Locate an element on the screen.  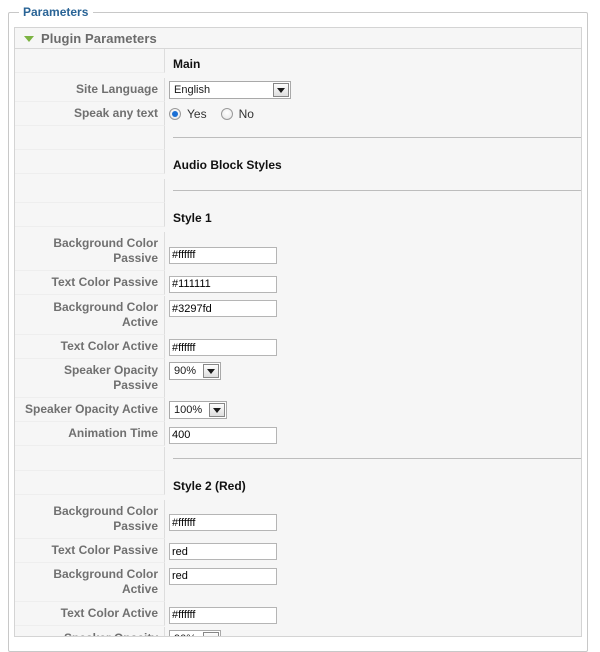
style2-background-color-passive-input is located at coordinates (223, 522).